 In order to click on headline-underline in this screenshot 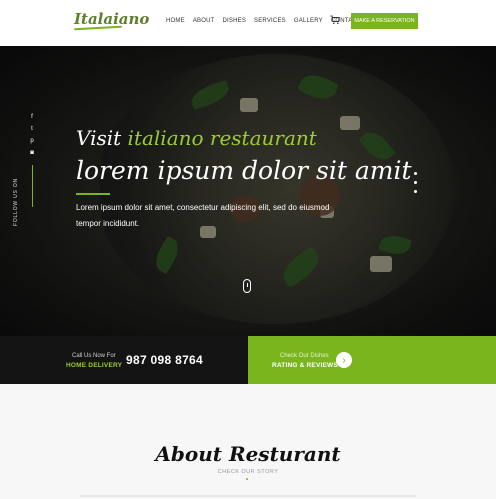, I will do `click(93, 194)`.